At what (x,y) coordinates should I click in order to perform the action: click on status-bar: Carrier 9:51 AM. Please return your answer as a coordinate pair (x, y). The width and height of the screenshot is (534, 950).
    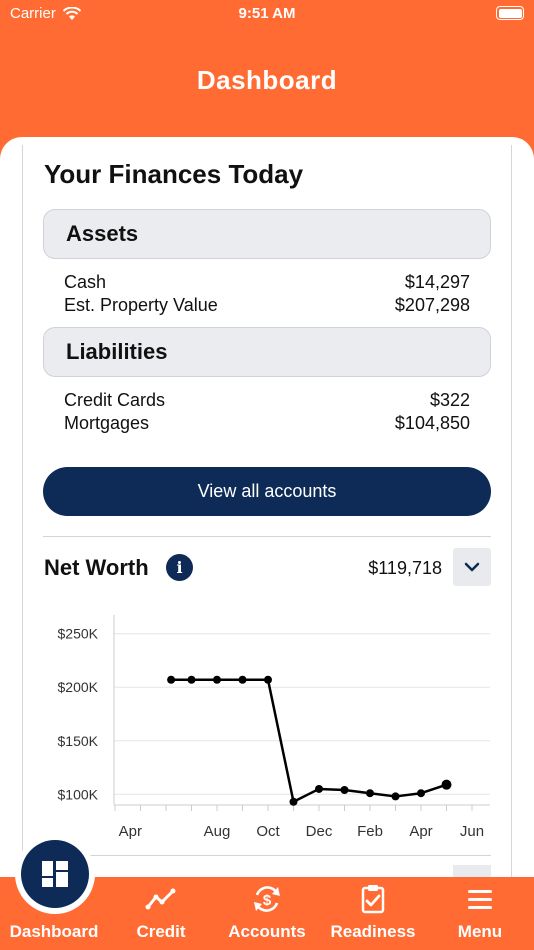
    Looking at the image, I should click on (267, 15).